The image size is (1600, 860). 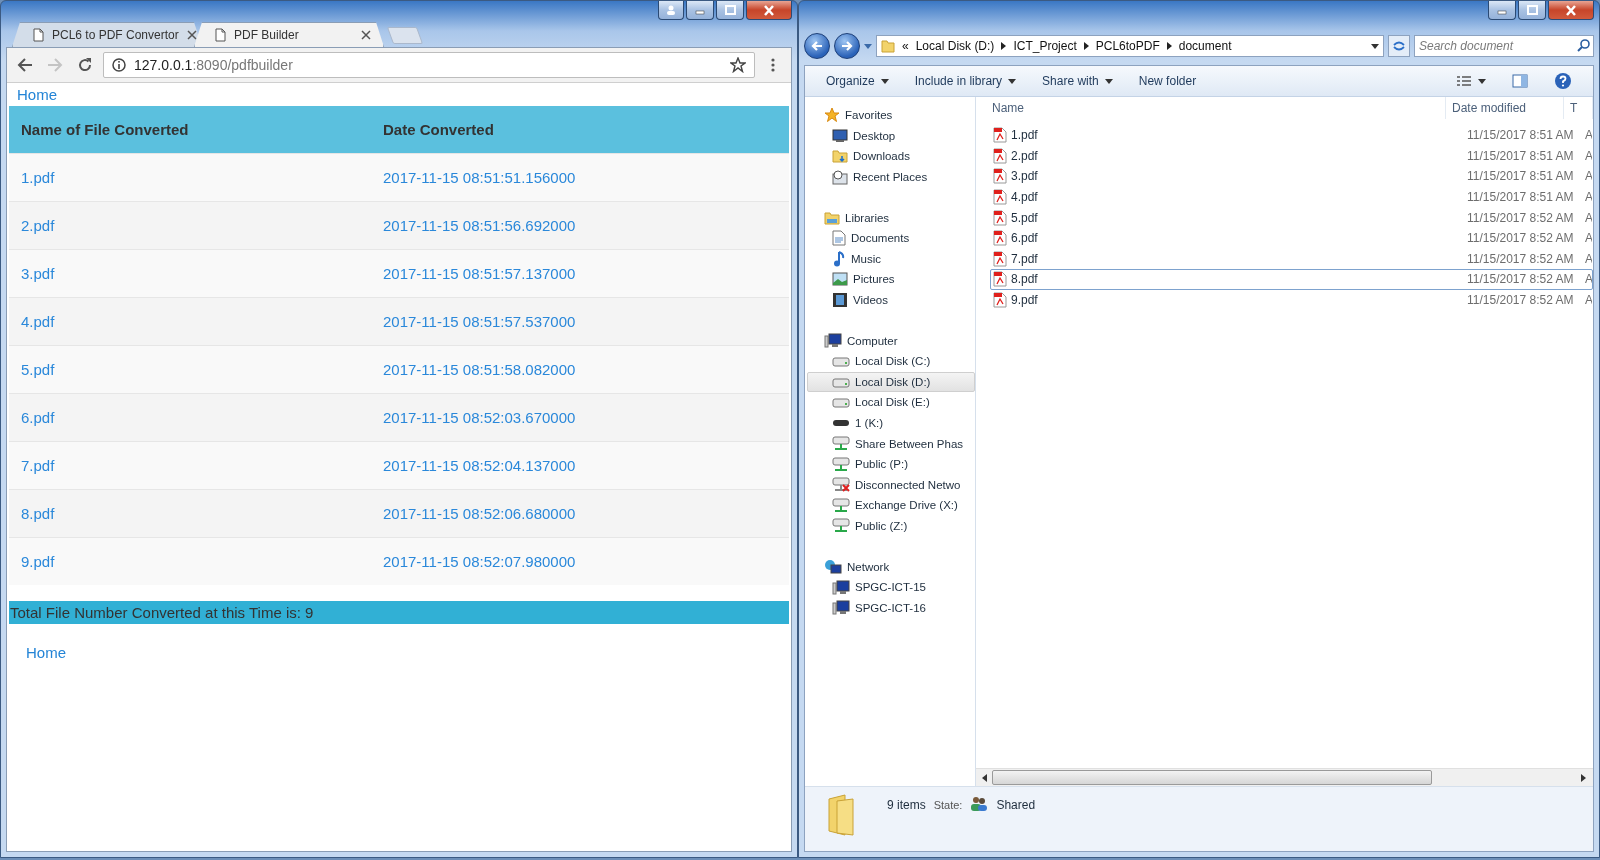 I want to click on refresh-arrows-icon, so click(x=1399, y=46).